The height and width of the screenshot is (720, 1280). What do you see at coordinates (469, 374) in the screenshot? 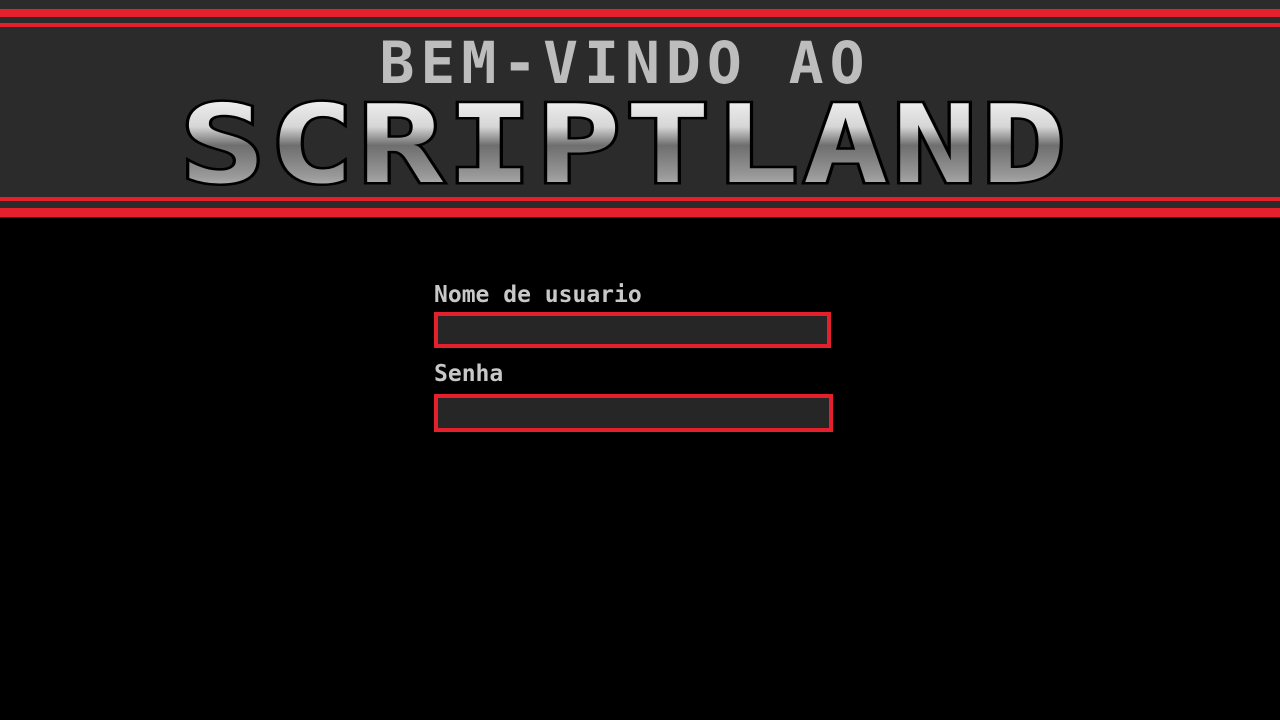
I see `password-label: Senha` at bounding box center [469, 374].